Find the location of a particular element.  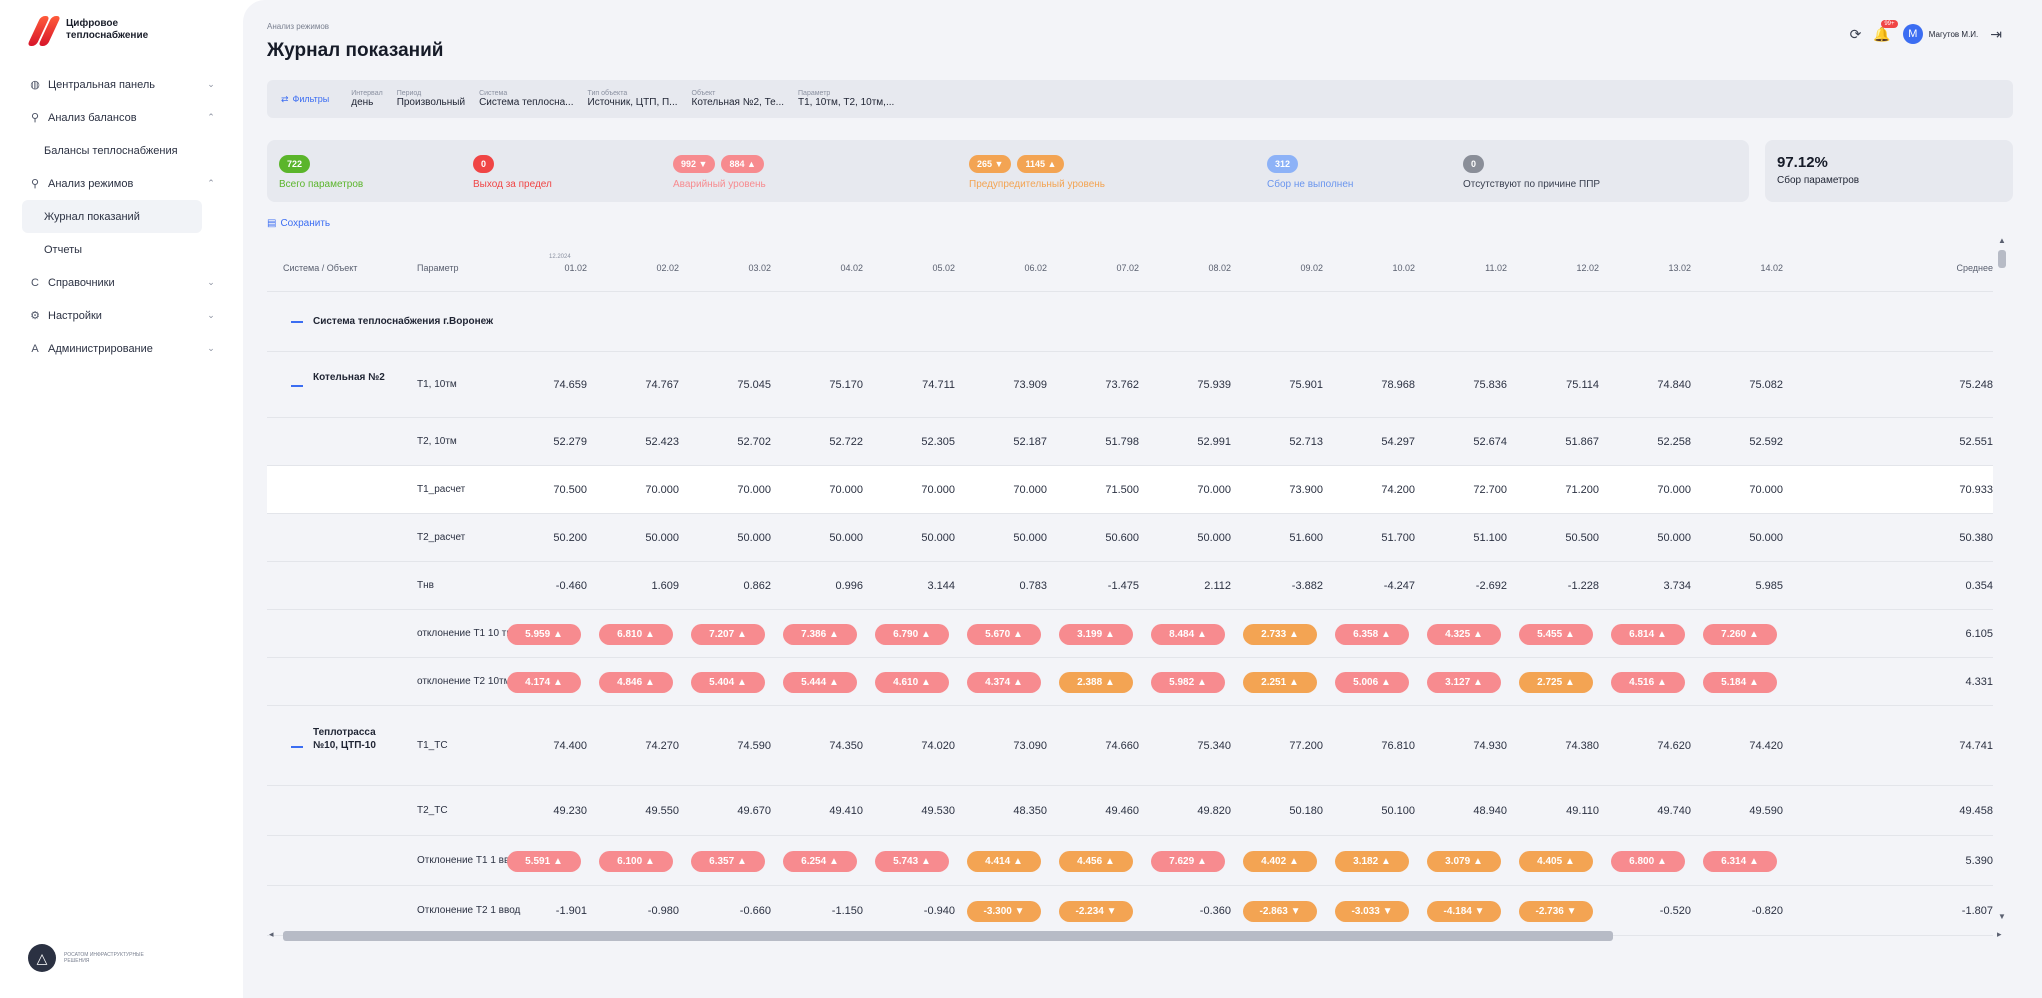

system-row: Система теплоснабжения г.Воронеж is located at coordinates (1130, 322).